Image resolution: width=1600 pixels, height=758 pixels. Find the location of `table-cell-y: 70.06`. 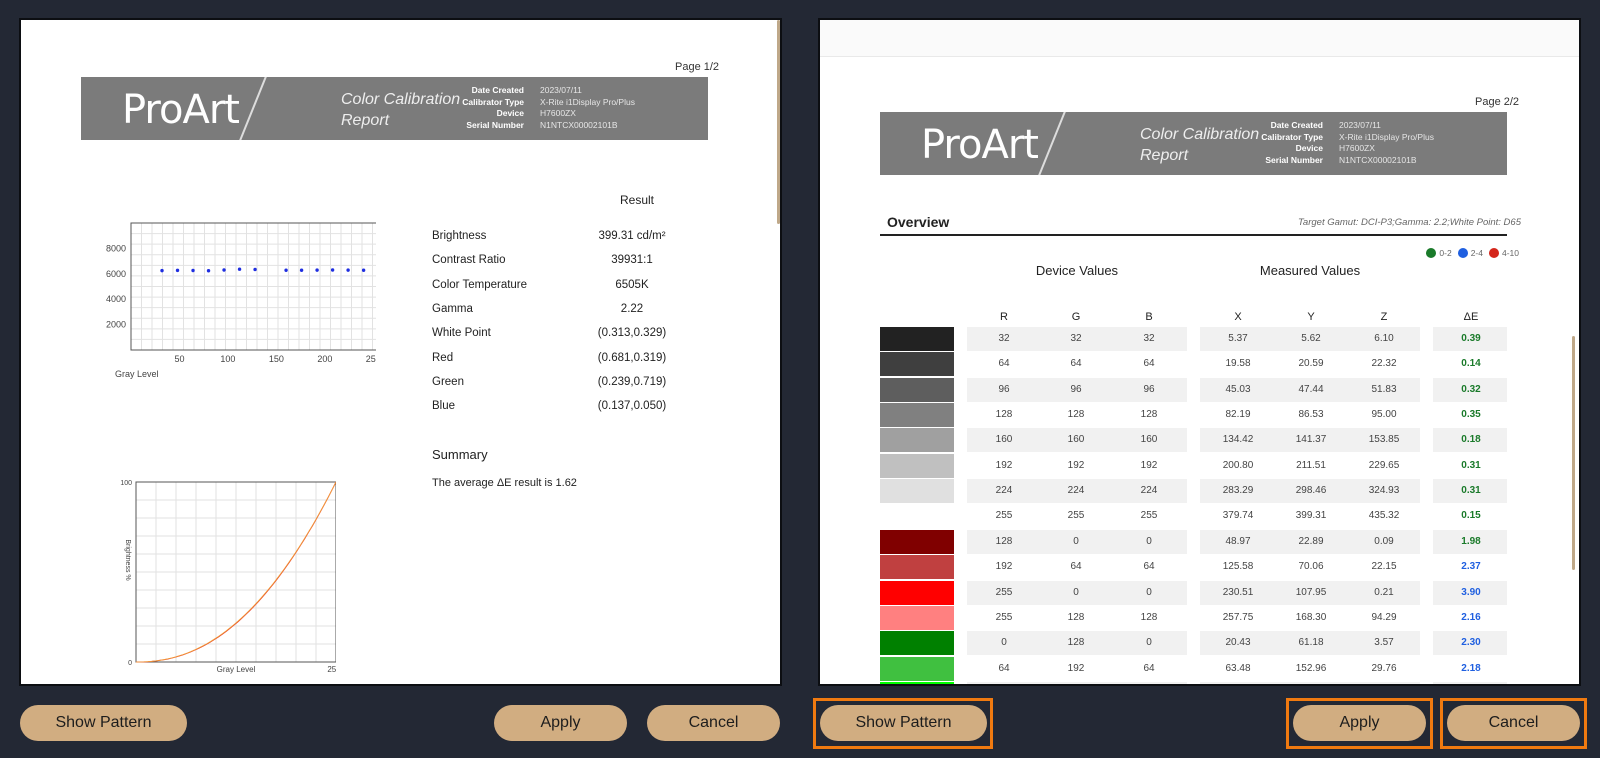

table-cell-y: 70.06 is located at coordinates (1311, 566).